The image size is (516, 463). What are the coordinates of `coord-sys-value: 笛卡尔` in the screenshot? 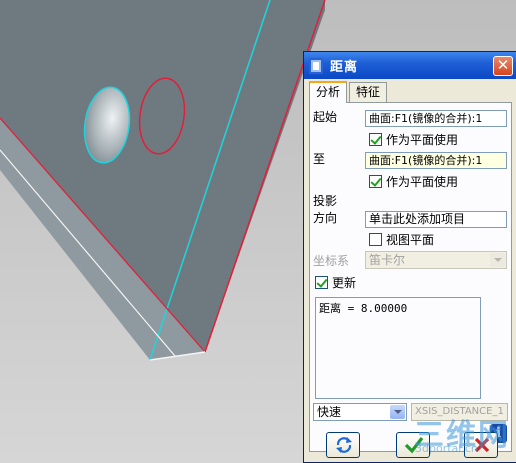 It's located at (387, 260).